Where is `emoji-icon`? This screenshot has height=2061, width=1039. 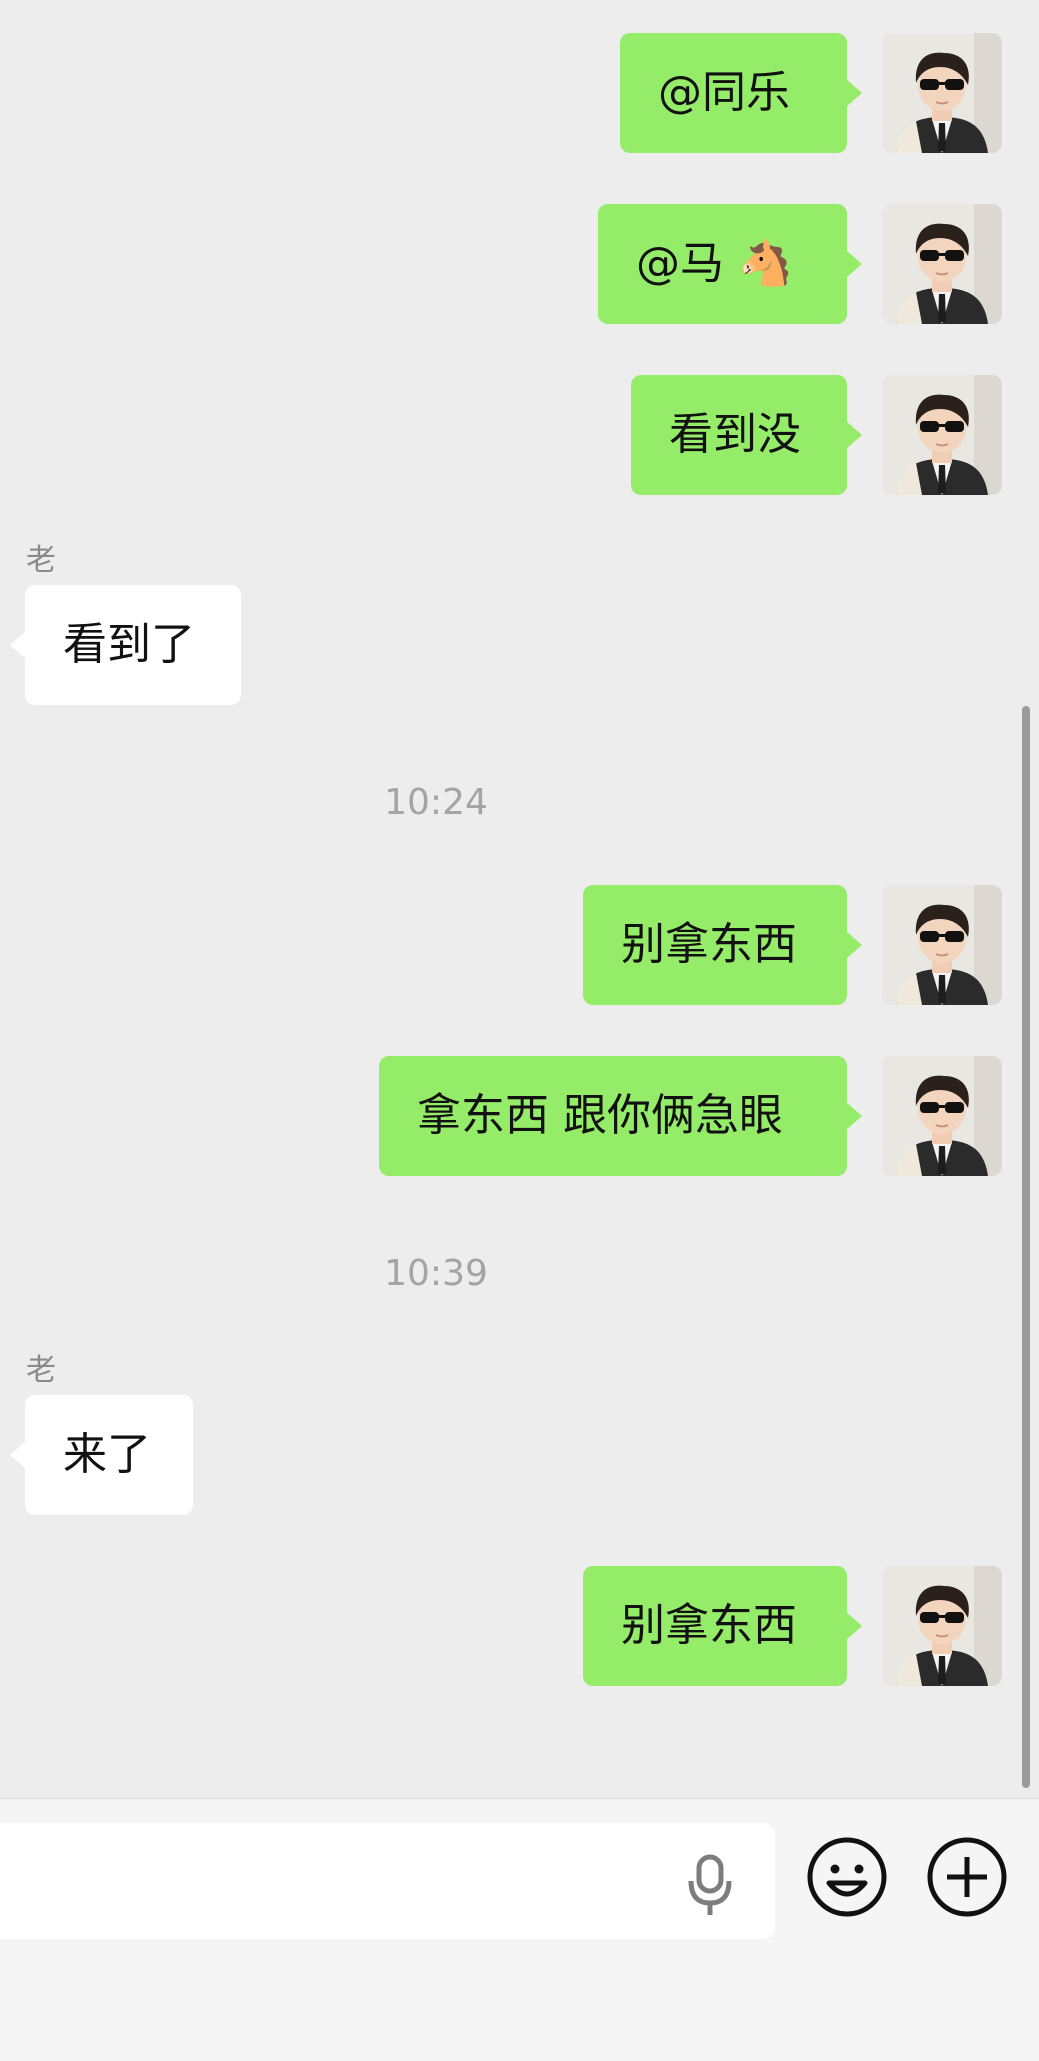 emoji-icon is located at coordinates (847, 1879).